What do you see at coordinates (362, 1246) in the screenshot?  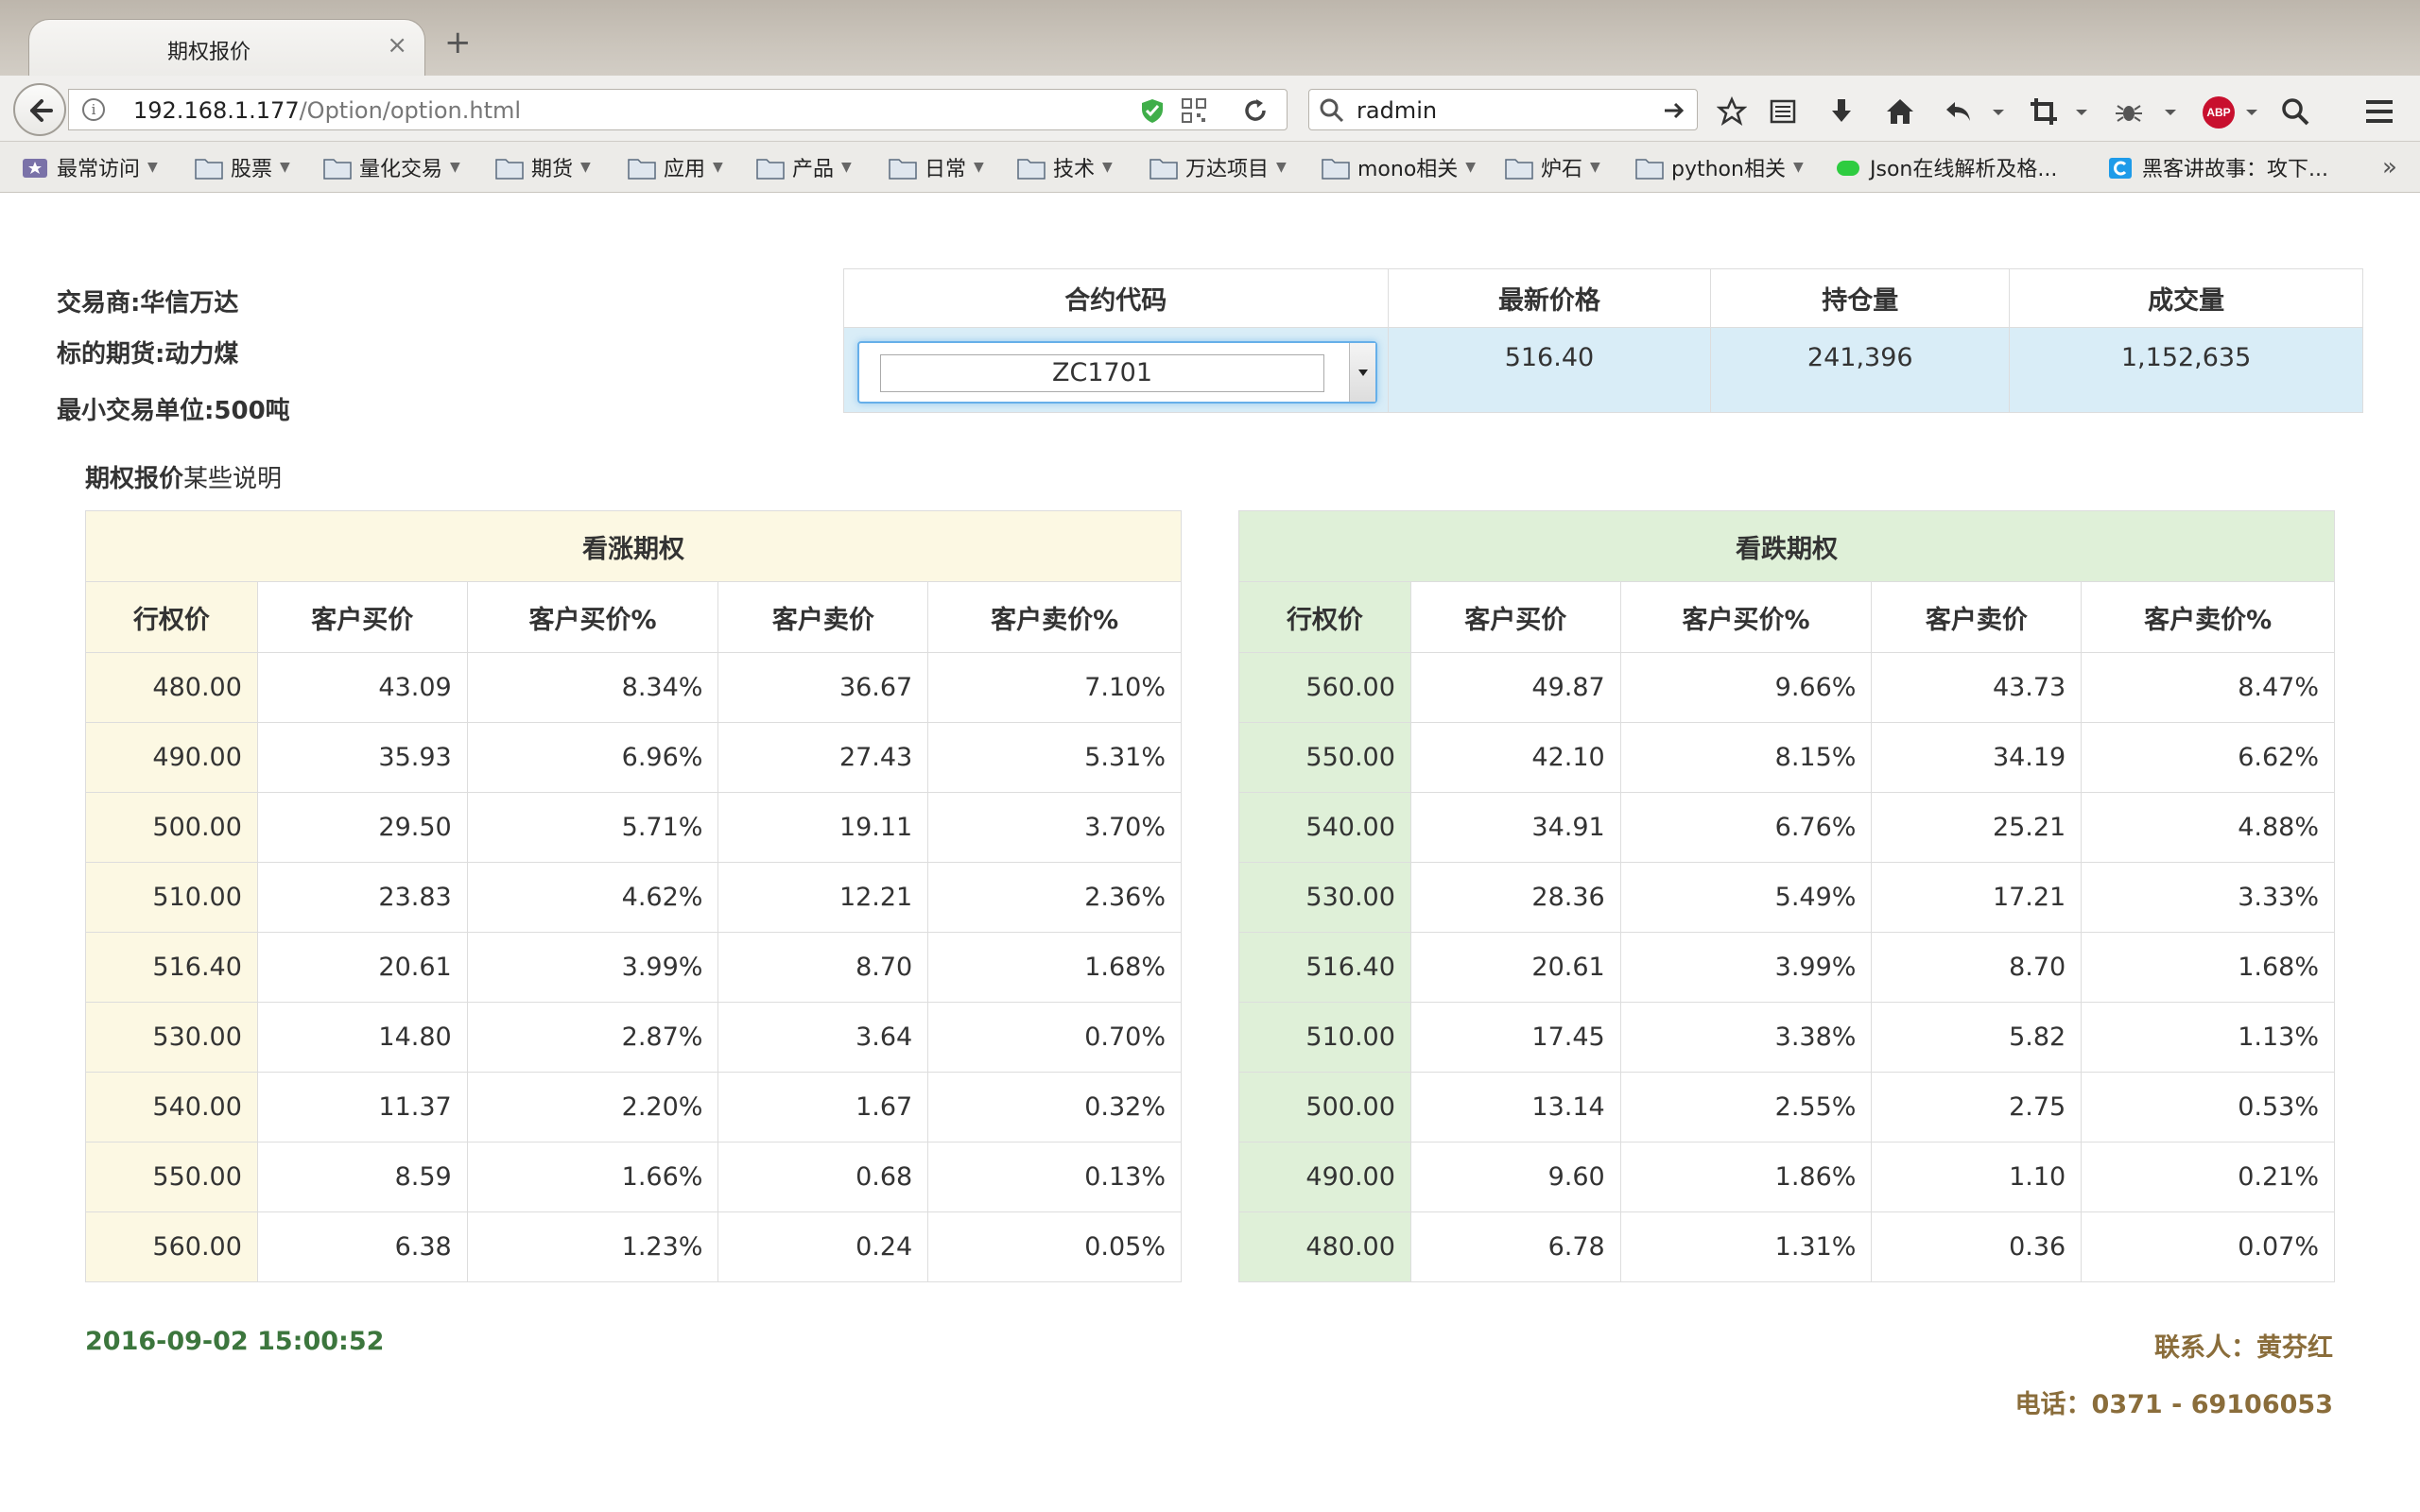 I see `call-client-bid-cell: 6.38` at bounding box center [362, 1246].